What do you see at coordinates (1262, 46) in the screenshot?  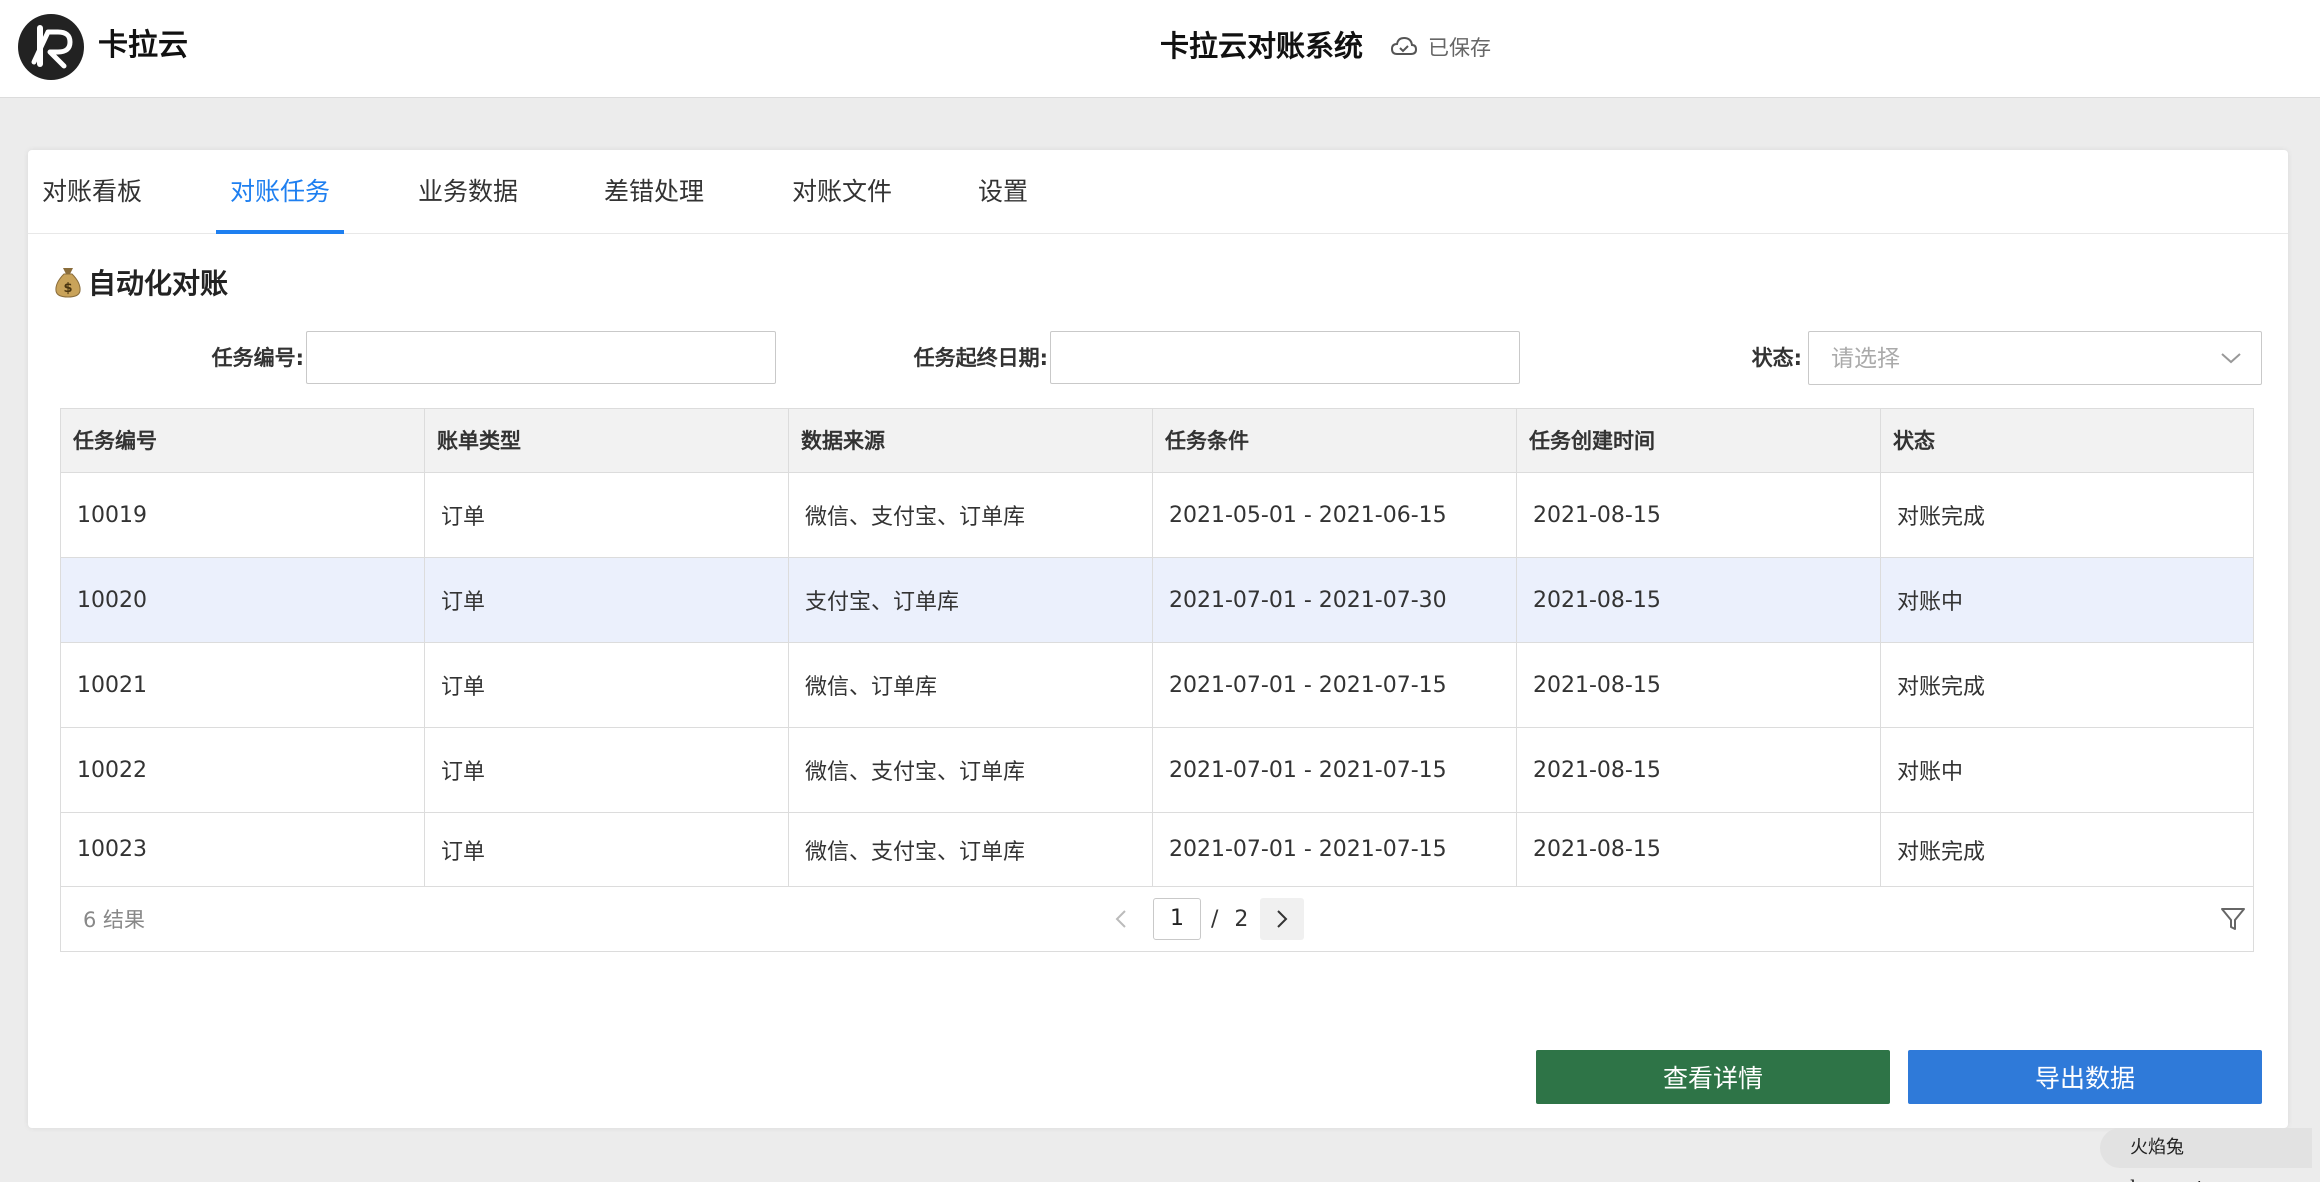 I see `page-title: 卡拉云对账系统` at bounding box center [1262, 46].